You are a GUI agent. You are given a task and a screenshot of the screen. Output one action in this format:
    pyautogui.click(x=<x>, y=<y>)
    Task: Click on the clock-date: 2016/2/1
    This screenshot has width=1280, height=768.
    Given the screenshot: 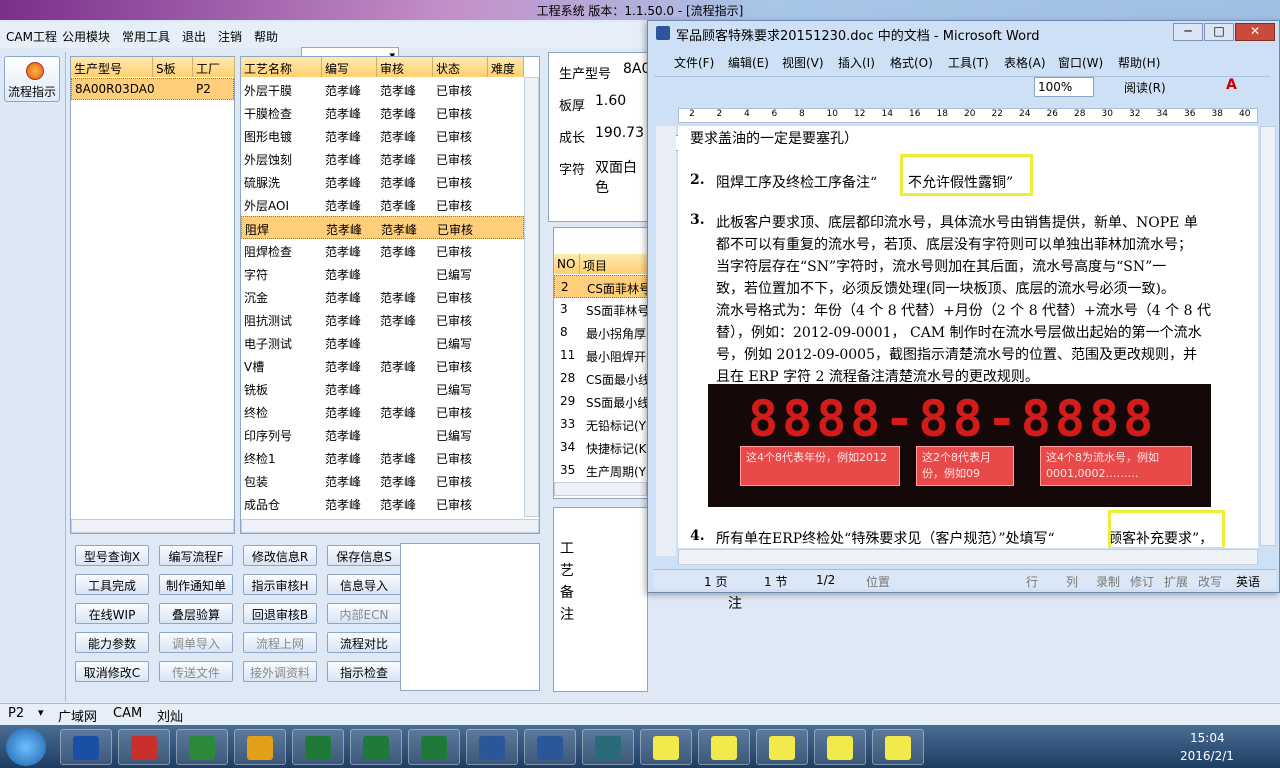 What is the action you would take?
    pyautogui.click(x=1207, y=756)
    